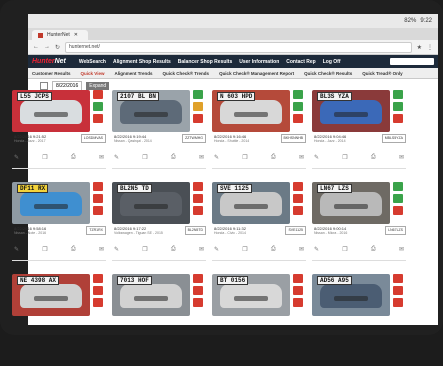 Image resolution: width=443 pixels, height=366 pixels. Describe the element at coordinates (256, 73) in the screenshot. I see `subnav-item: Quick Check® Management Report` at that location.